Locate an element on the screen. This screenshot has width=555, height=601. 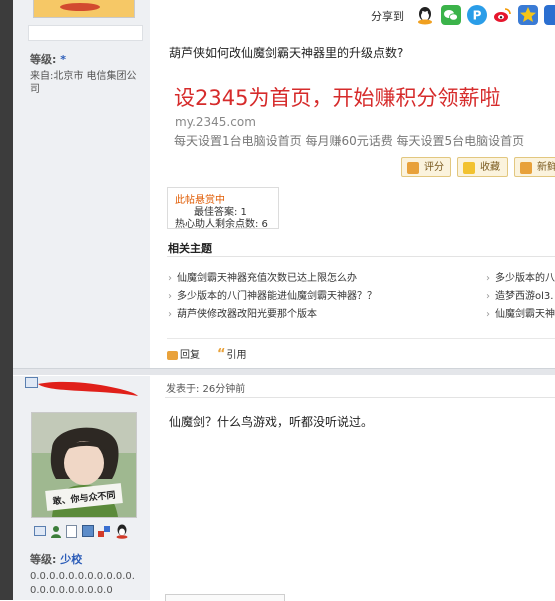
new-button: 新鲜 is located at coordinates (534, 167).